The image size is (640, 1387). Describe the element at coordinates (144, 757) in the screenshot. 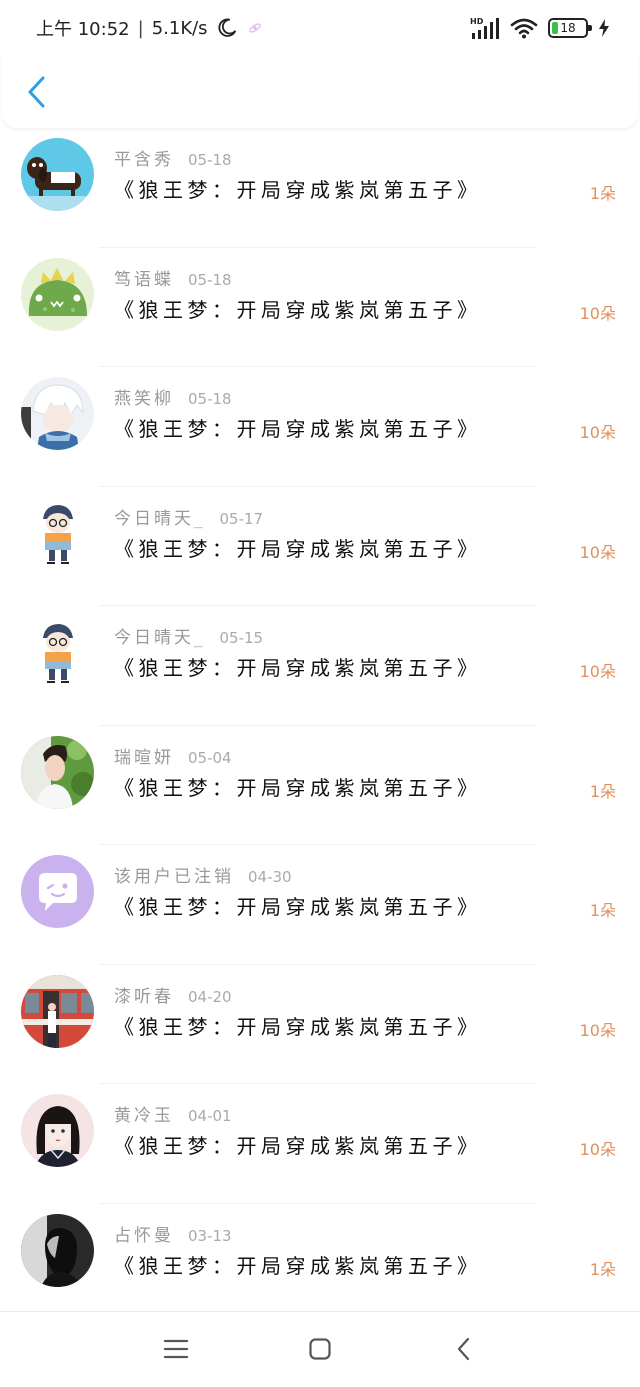

I see `user-name-text: 瑞暄妍` at that location.